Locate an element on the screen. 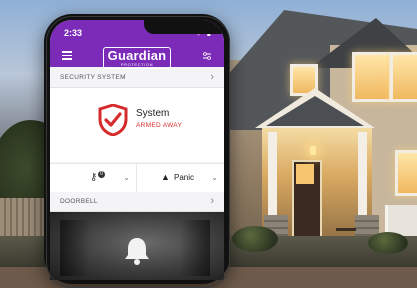 Image resolution: width=417 pixels, height=288 pixels. alert-icon: ▲ is located at coordinates (165, 177).